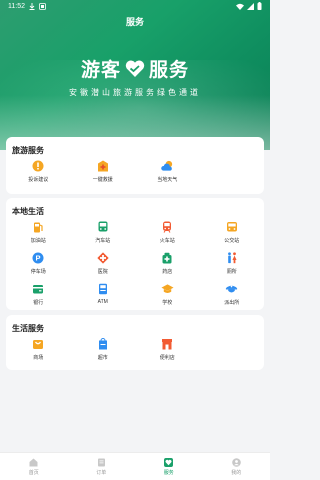 The image size is (320, 480). I want to click on service-complaint: 投诉建议, so click(38, 171).